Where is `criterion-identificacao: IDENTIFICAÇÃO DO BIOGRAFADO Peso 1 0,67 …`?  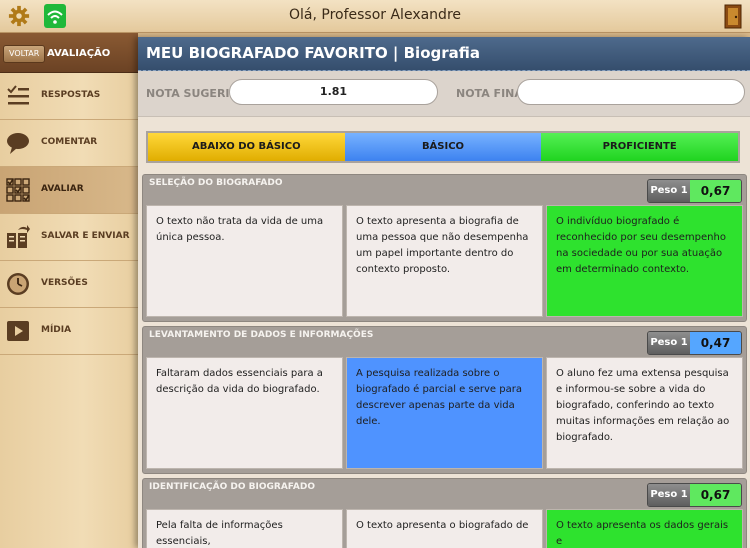
criterion-identificacao: IDENTIFICAÇÃO DO BIOGRAFADO Peso 1 0,67 … is located at coordinates (444, 513).